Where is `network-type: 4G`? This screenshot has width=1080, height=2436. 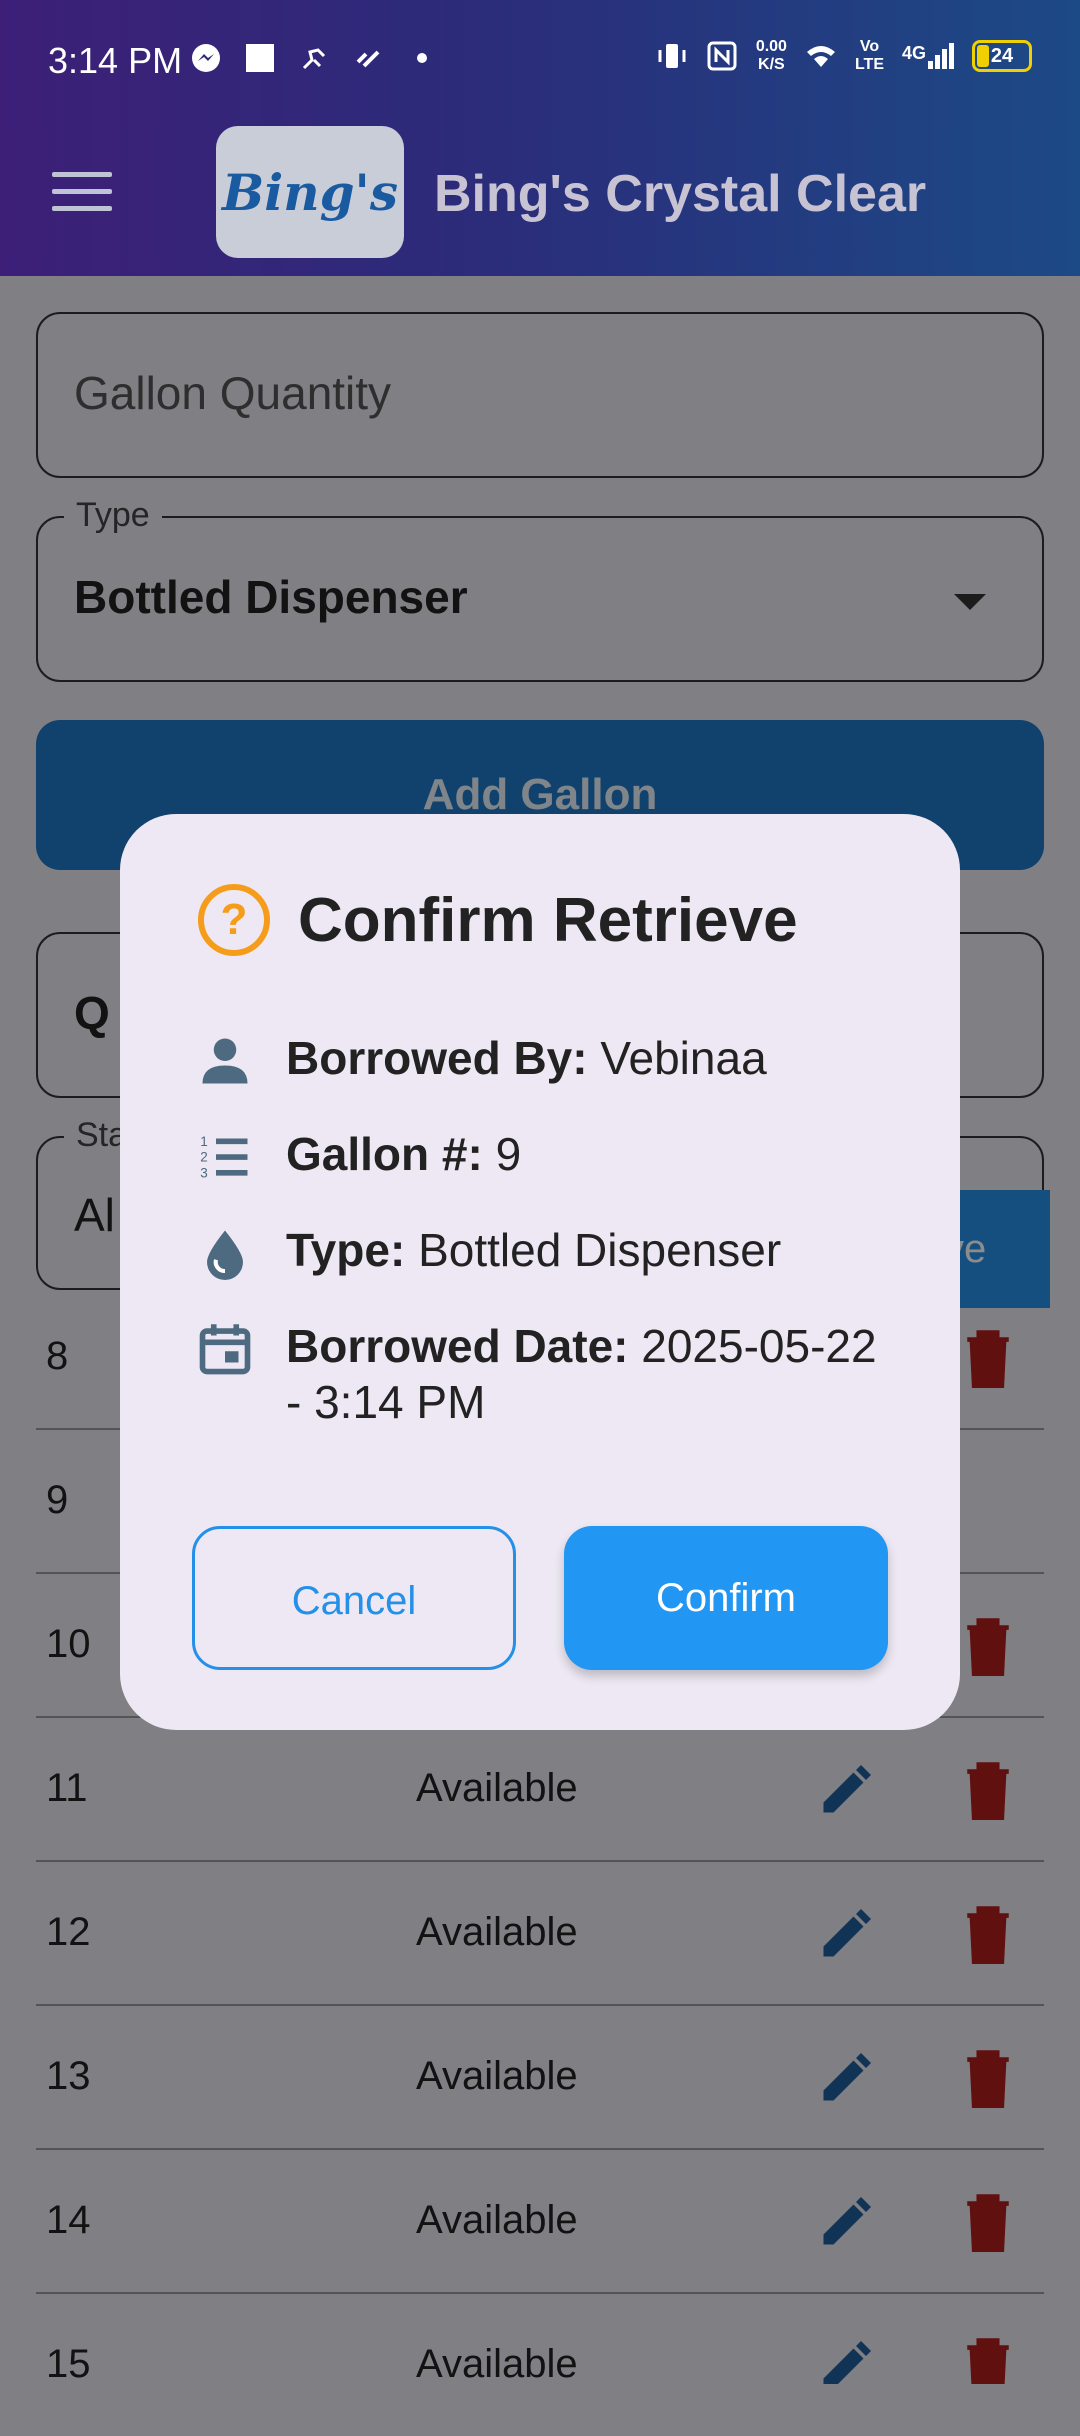
network-type: 4G is located at coordinates (913, 53).